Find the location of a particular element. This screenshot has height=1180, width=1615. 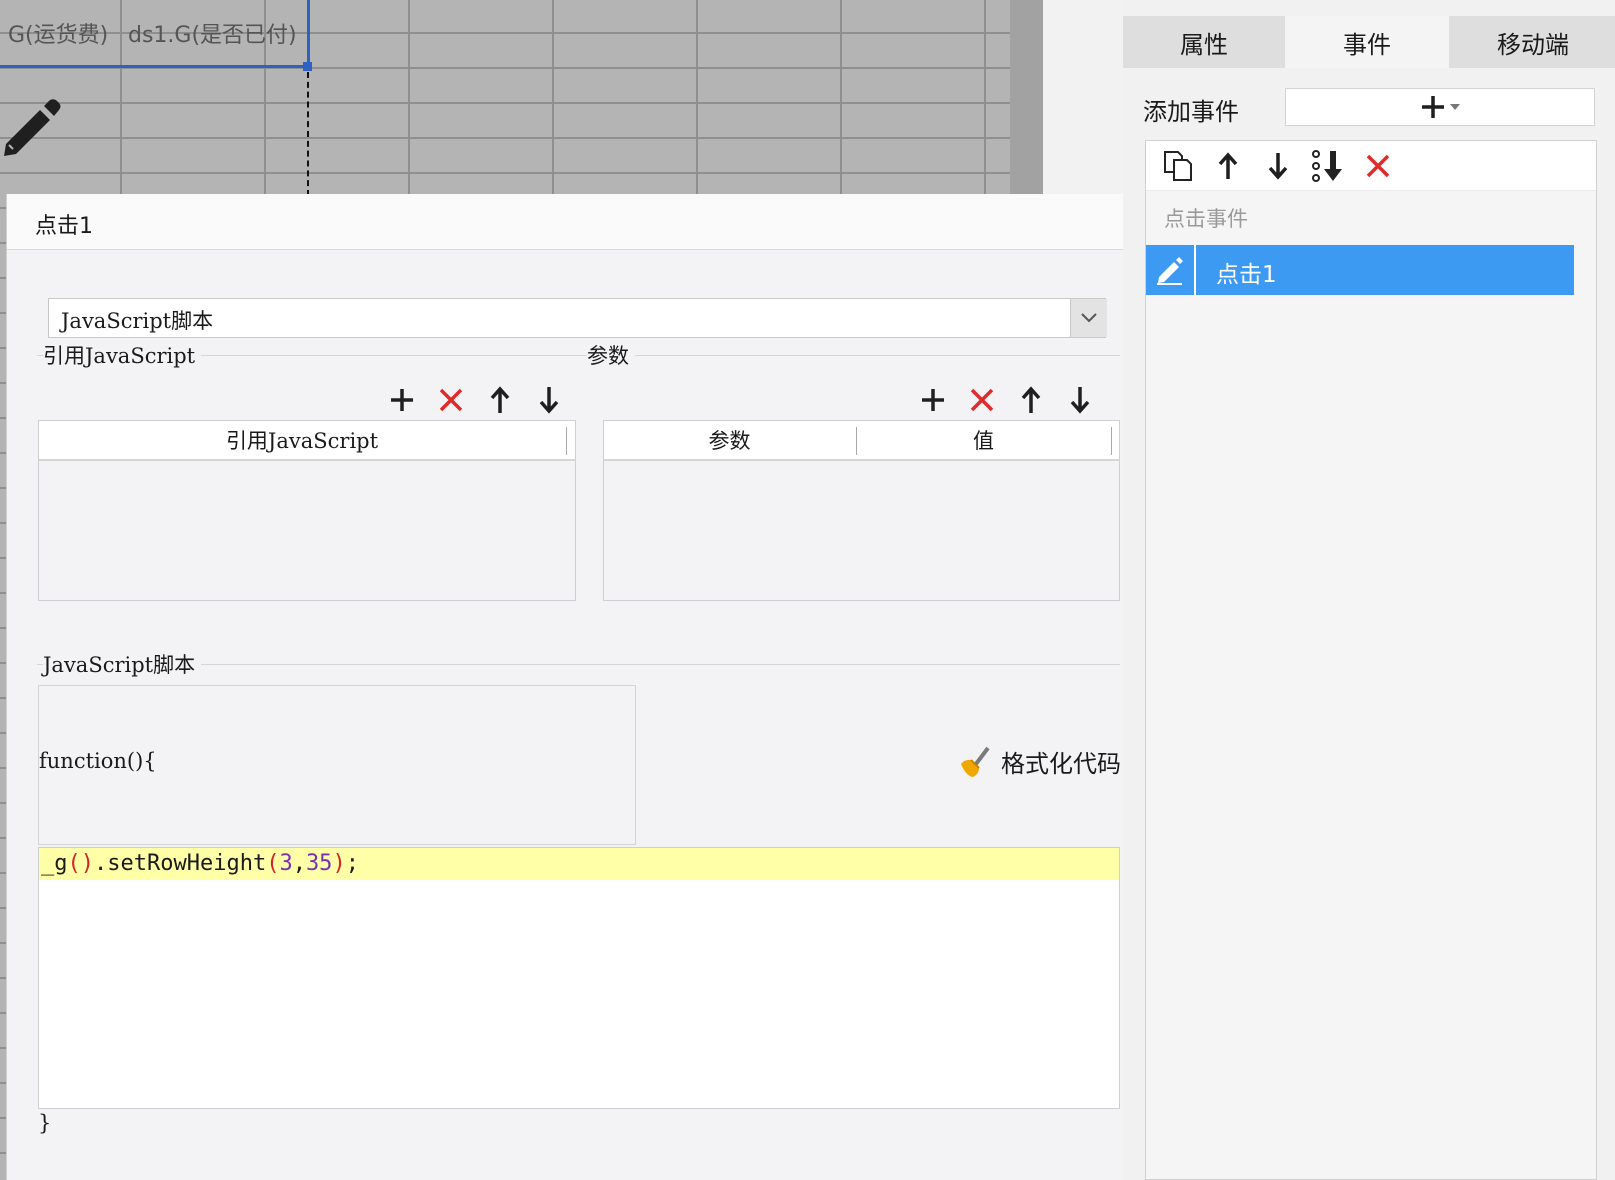

move-down-event-button is located at coordinates (1278, 166).